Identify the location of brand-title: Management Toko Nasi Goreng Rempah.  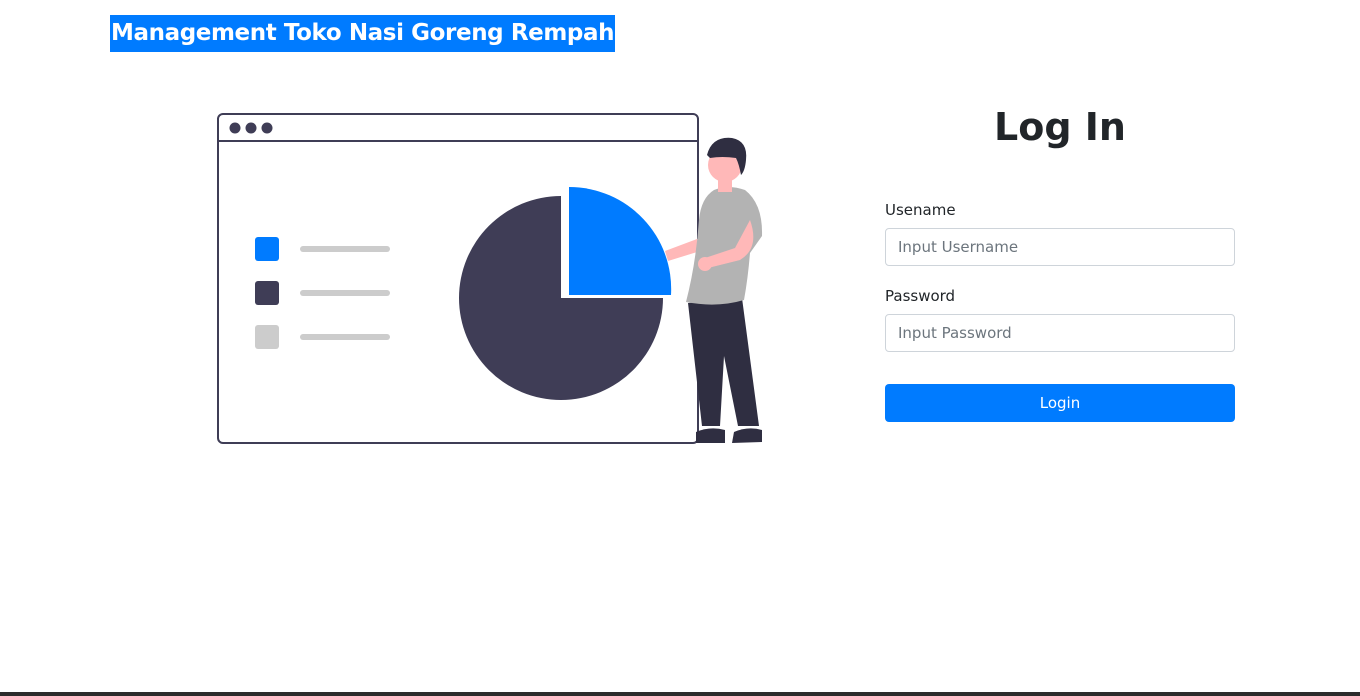
(363, 33).